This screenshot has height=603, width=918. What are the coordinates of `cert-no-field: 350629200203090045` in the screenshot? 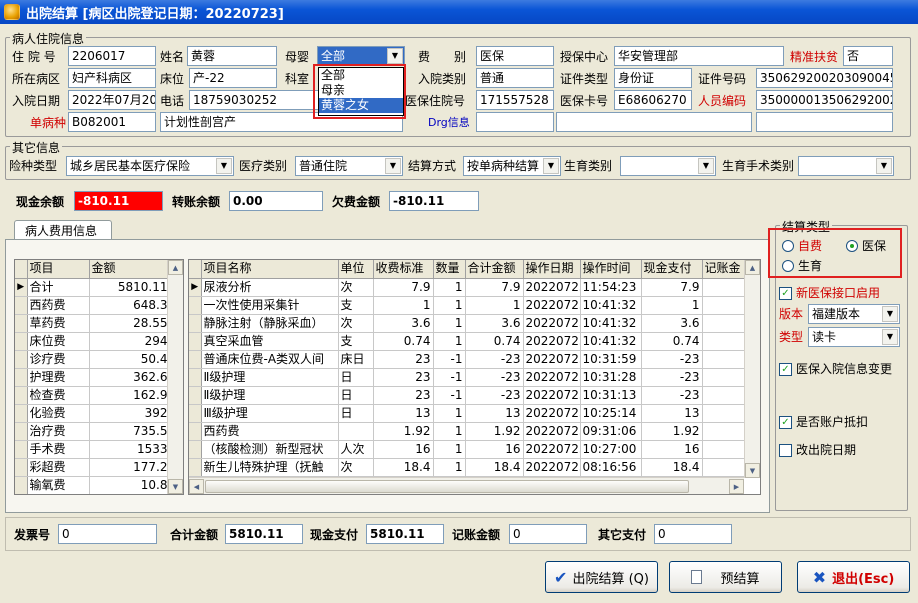 It's located at (824, 78).